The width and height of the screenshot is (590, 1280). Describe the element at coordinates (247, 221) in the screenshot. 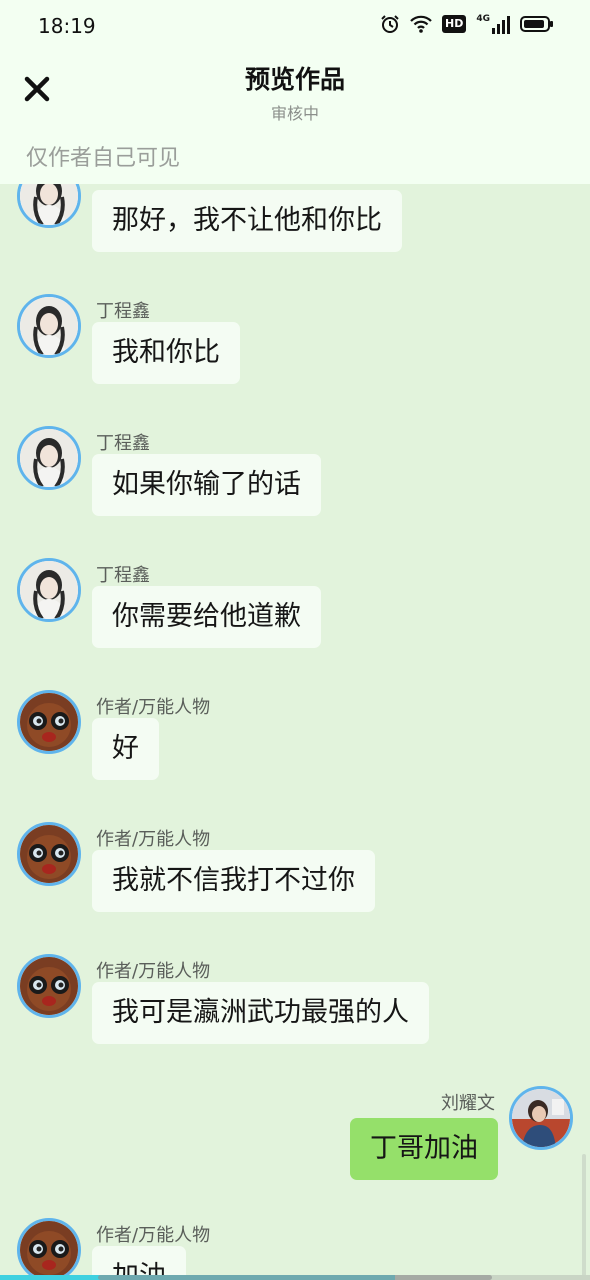

I see `message-bubble: 那好，我不让他和你比` at that location.